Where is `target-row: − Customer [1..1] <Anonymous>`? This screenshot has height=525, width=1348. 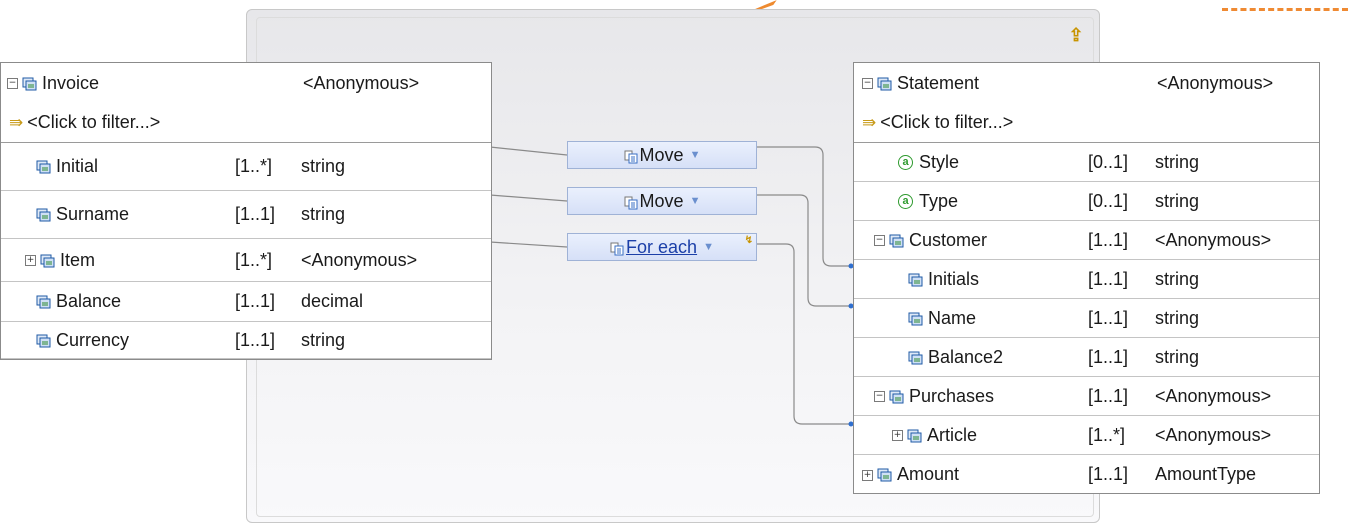 target-row: − Customer [1..1] <Anonymous> is located at coordinates (1086, 240).